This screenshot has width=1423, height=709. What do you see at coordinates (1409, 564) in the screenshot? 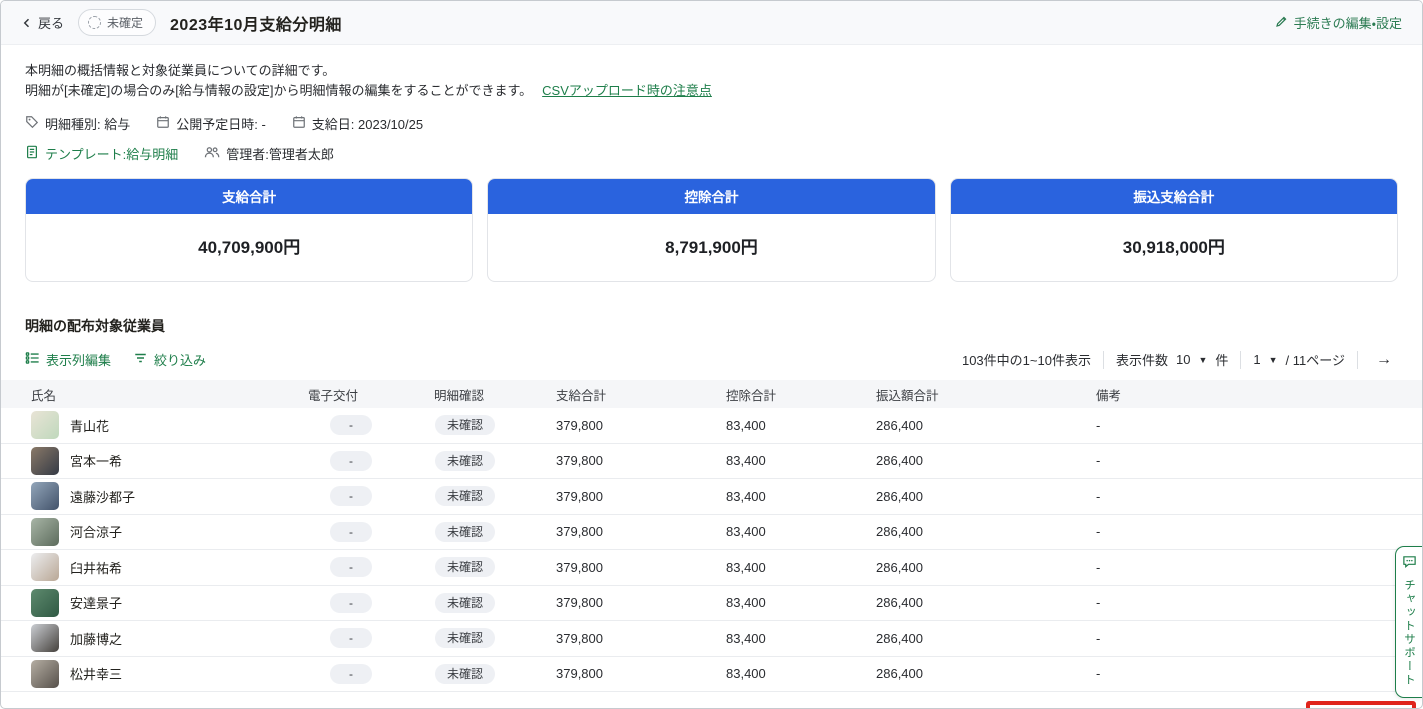
I see `chat-bubble-icon` at bounding box center [1409, 564].